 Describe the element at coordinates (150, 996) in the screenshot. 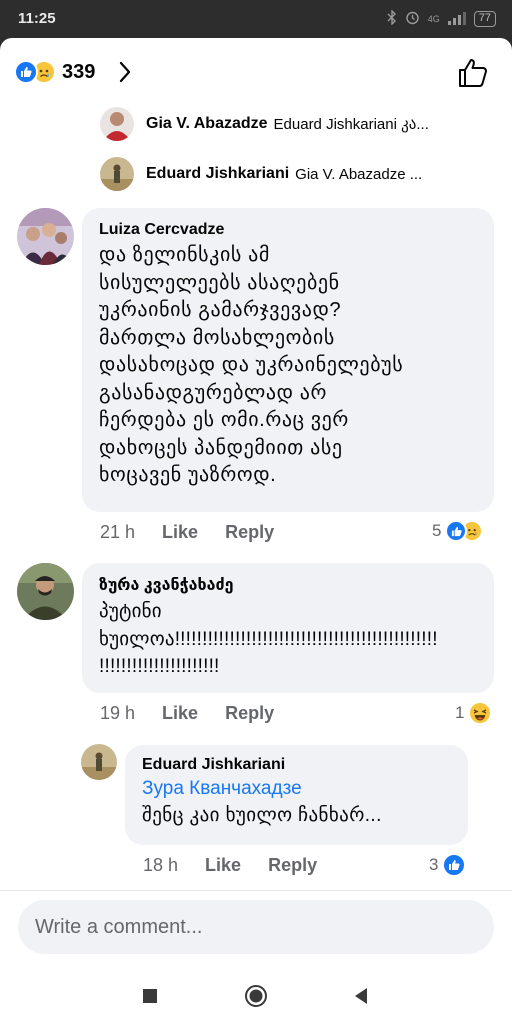

I see `recents-button` at that location.